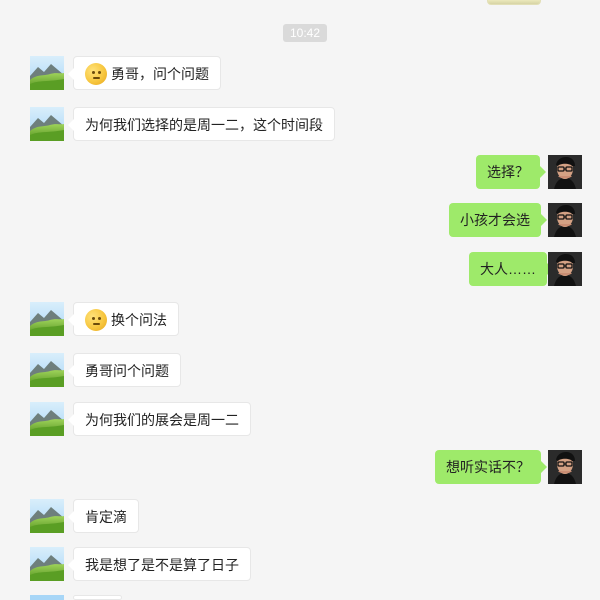  I want to click on left-message-bubble: 勇哥，问个问题, so click(144, 73).